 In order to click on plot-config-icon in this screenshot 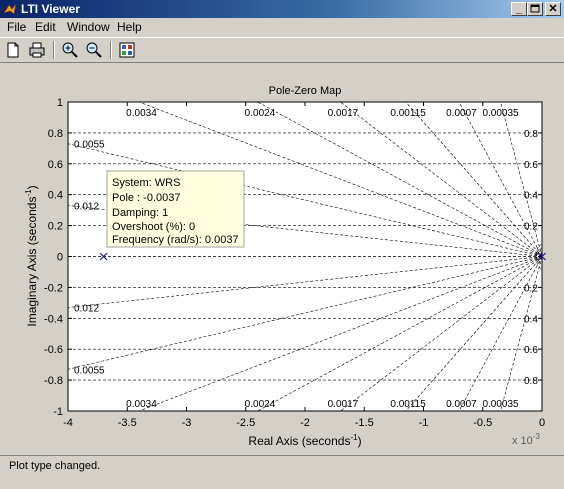, I will do `click(127, 50)`.